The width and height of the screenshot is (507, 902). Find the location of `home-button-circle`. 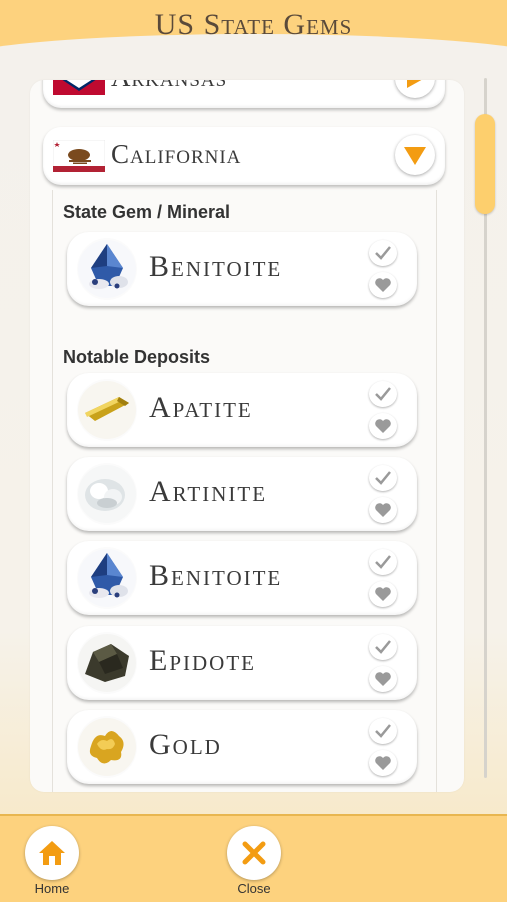

home-button-circle is located at coordinates (52, 853).